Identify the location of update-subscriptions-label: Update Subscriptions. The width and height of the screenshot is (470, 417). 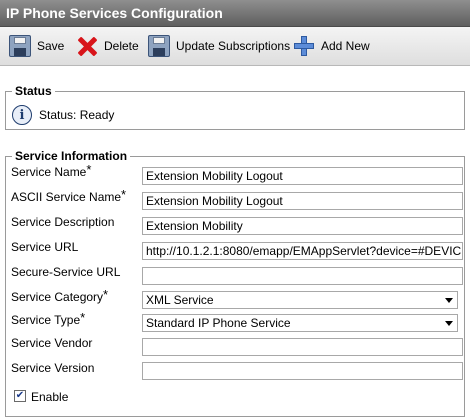
(233, 46).